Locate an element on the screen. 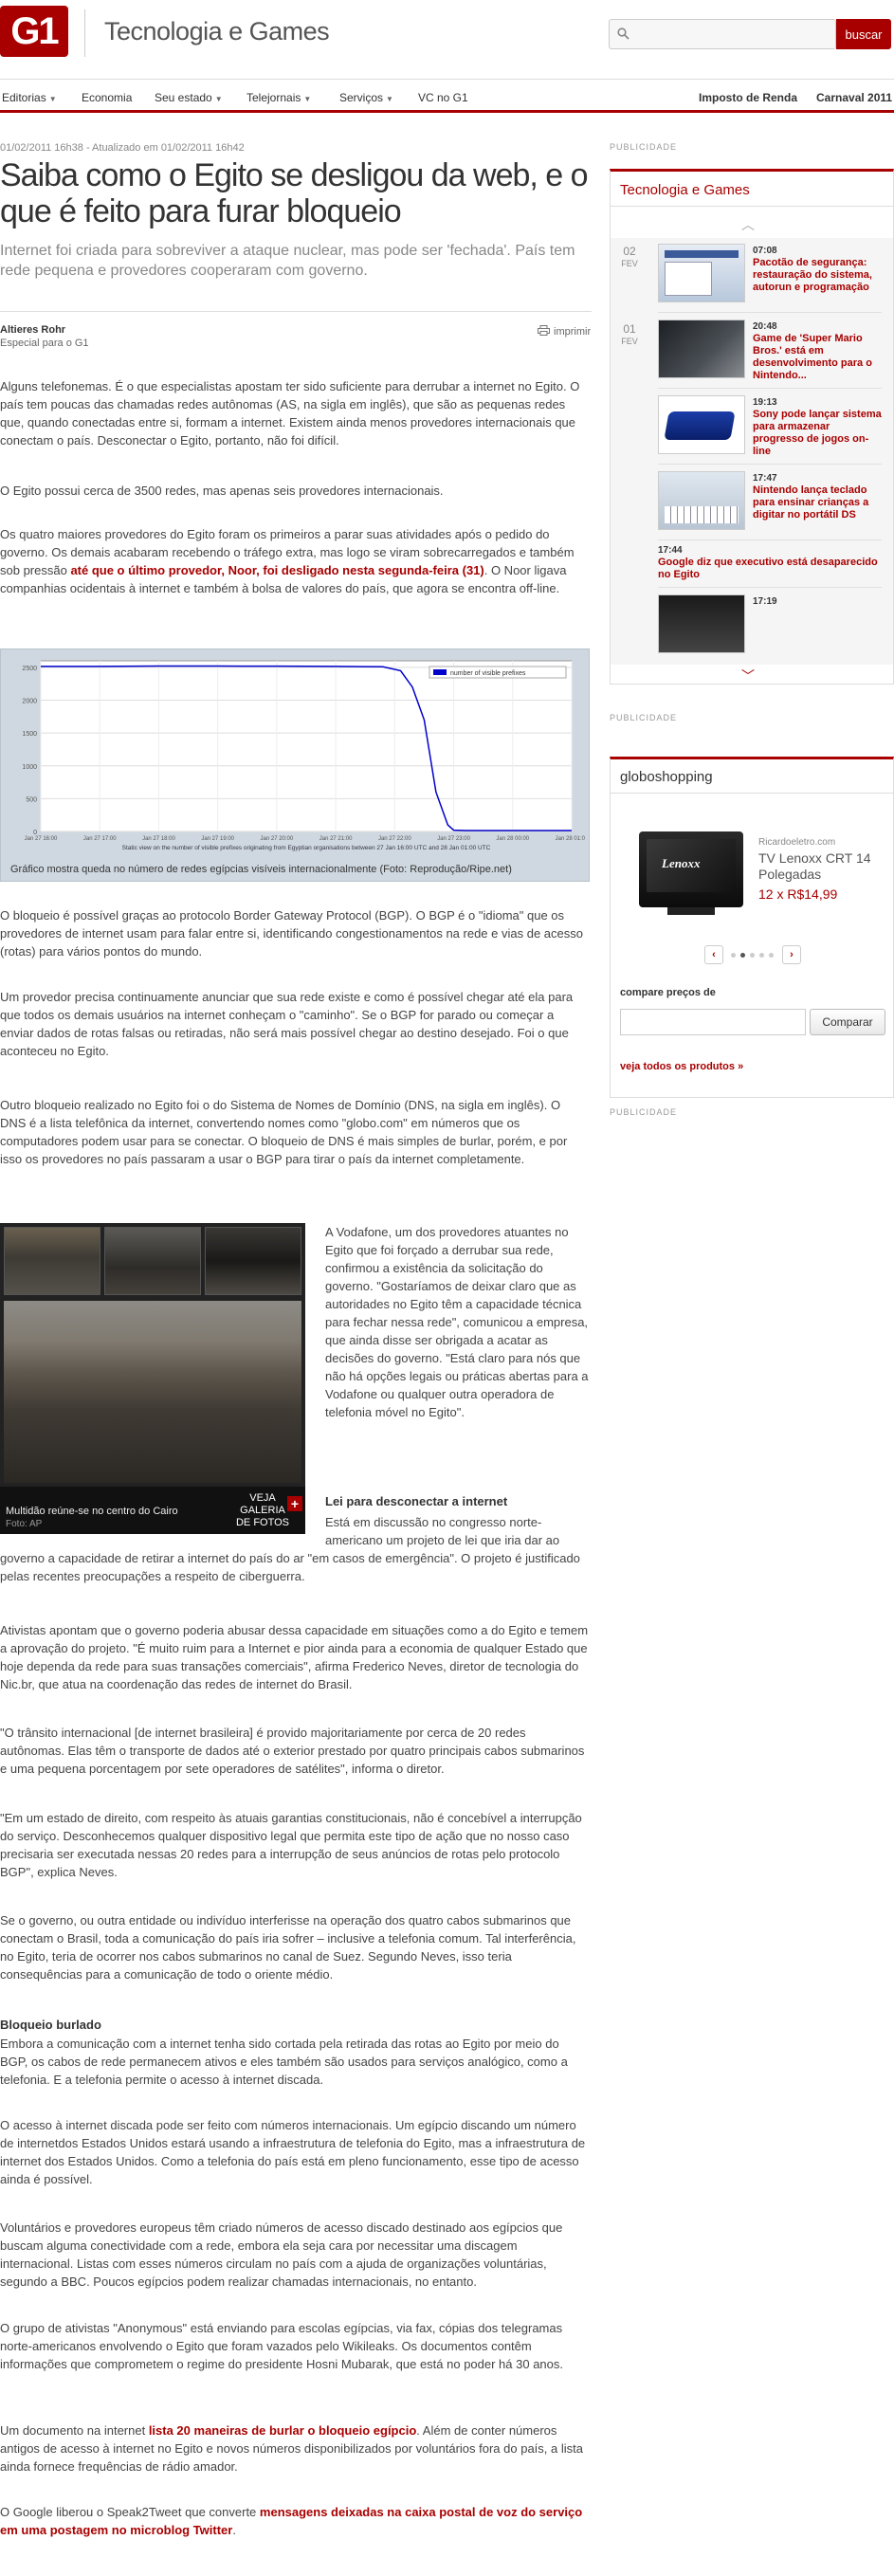 This screenshot has width=894, height=2576. tv-product-image: Lenoxx is located at coordinates (691, 874).